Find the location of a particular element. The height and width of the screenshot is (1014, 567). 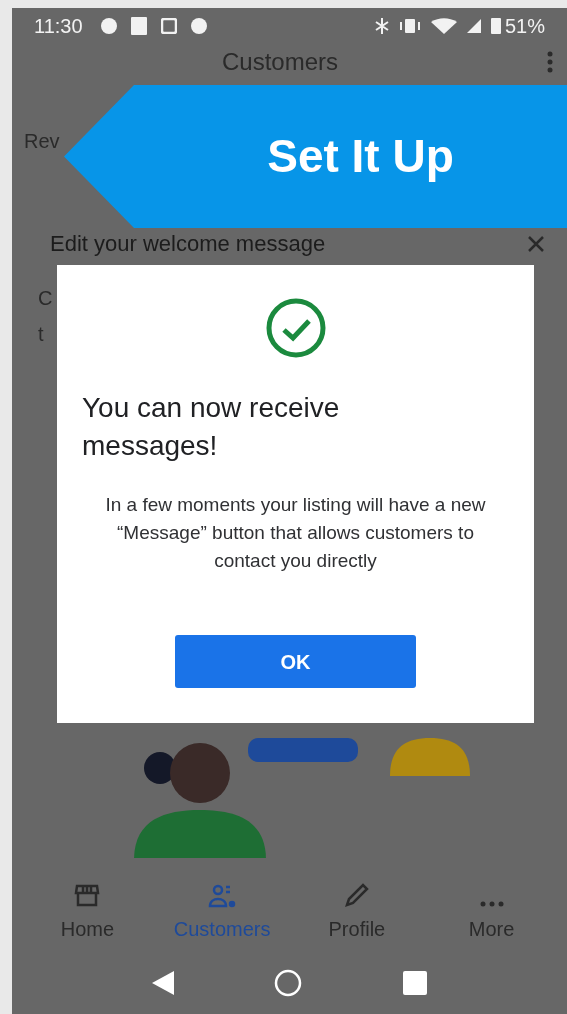

overflow-menu-icon is located at coordinates (550, 62).